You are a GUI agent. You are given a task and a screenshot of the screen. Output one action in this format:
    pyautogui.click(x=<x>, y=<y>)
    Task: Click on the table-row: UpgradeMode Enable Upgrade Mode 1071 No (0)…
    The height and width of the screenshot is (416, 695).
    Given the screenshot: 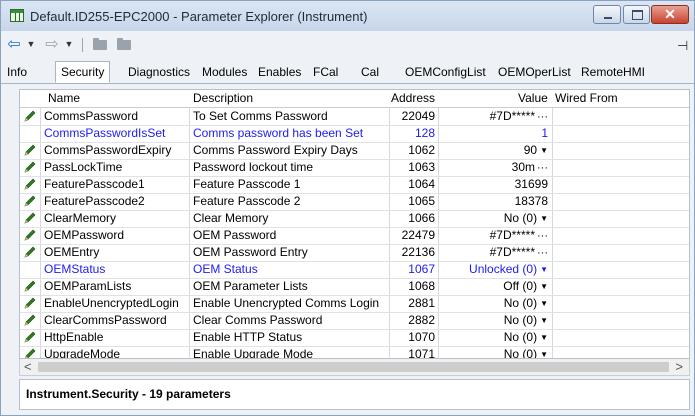 What is the action you would take?
    pyautogui.click(x=354, y=352)
    